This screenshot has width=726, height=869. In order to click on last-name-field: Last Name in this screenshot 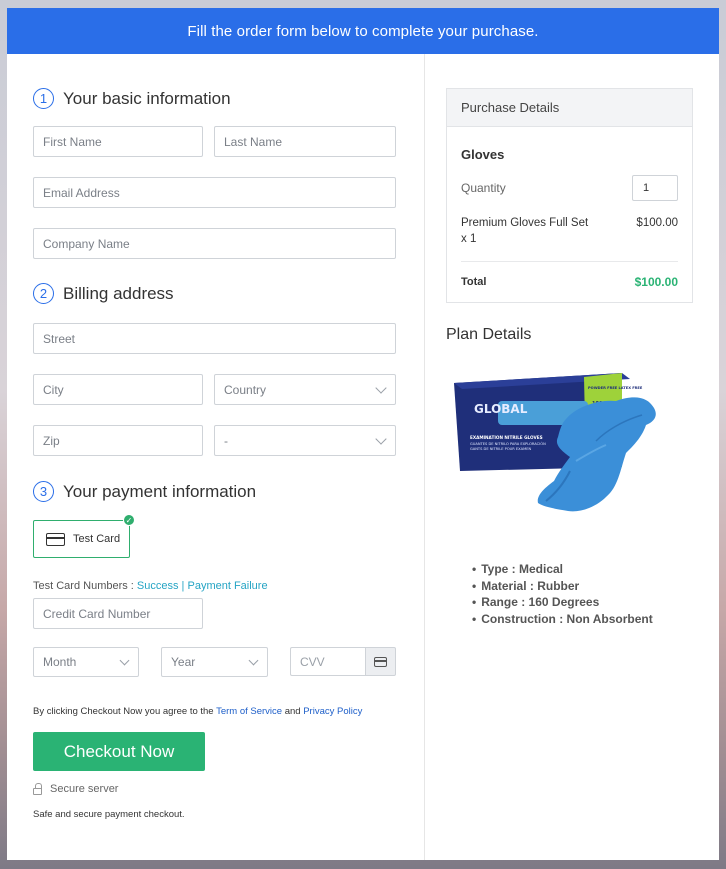, I will do `click(305, 141)`.